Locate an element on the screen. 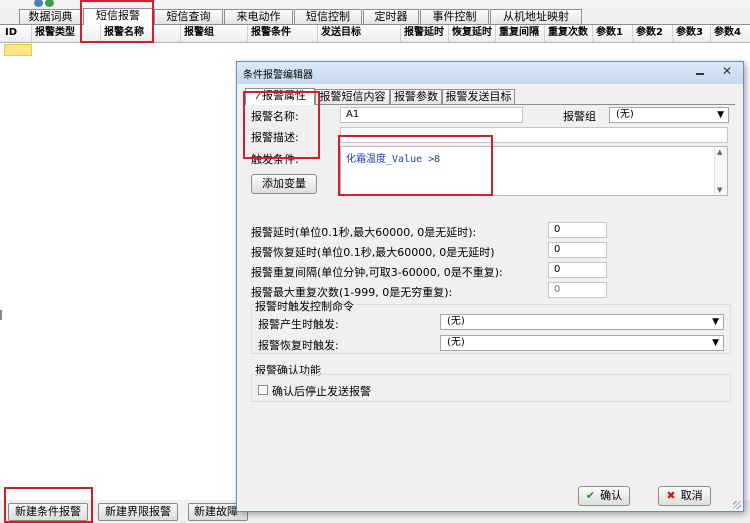 The width and height of the screenshot is (750, 523). dialog-title: 条件报警编辑器 is located at coordinates (278, 75).